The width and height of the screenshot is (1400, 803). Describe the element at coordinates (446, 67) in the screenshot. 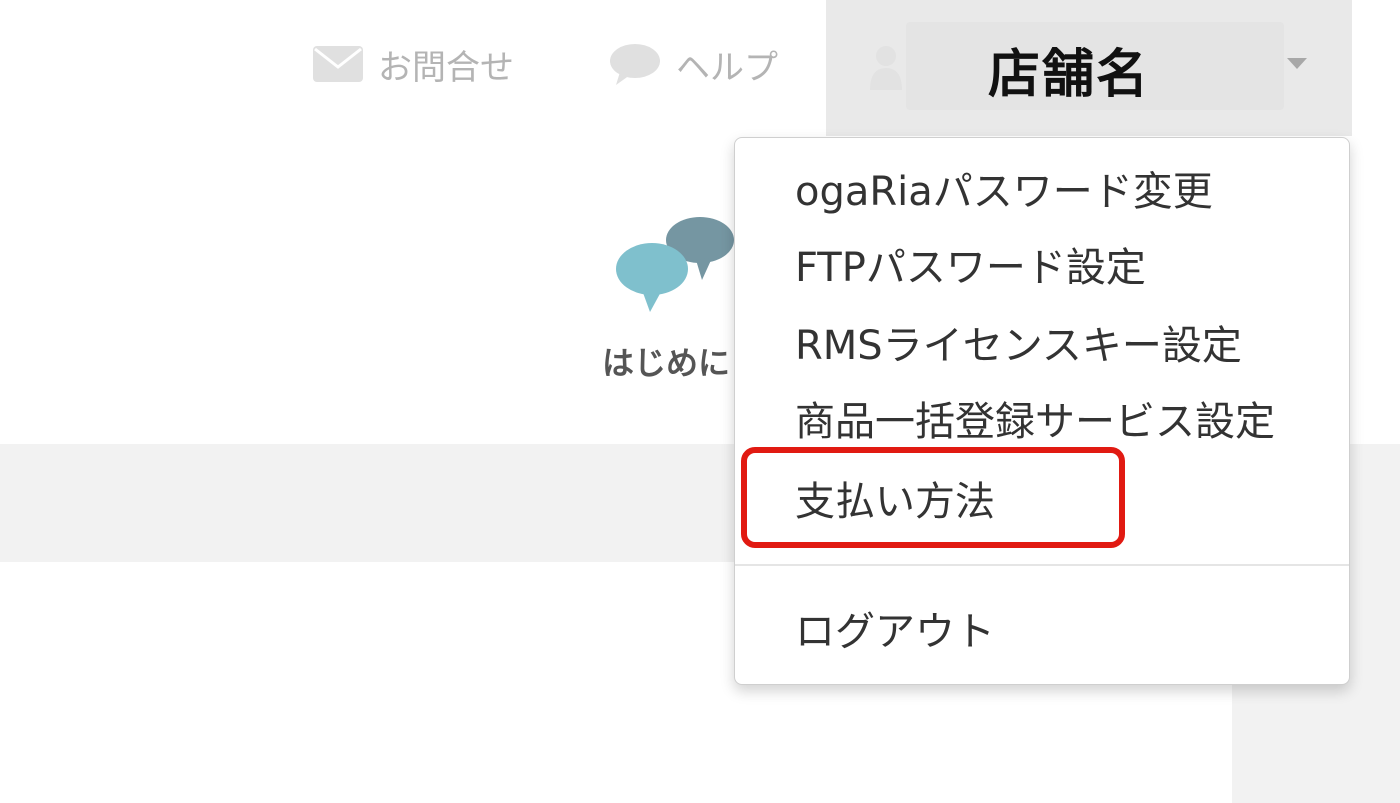

I see `contact-label: お問合せ` at that location.